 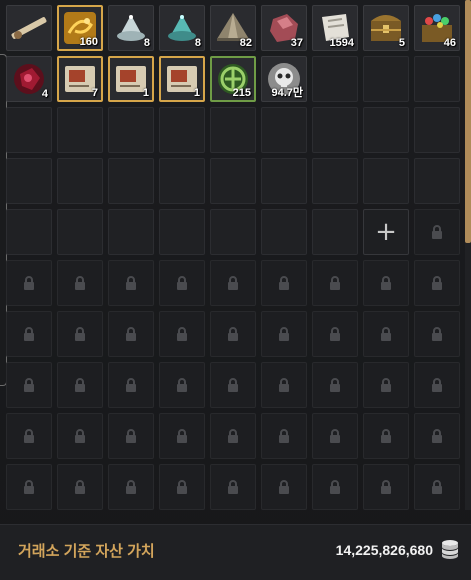 I want to click on inventory-scrollbar, so click(x=468, y=255).